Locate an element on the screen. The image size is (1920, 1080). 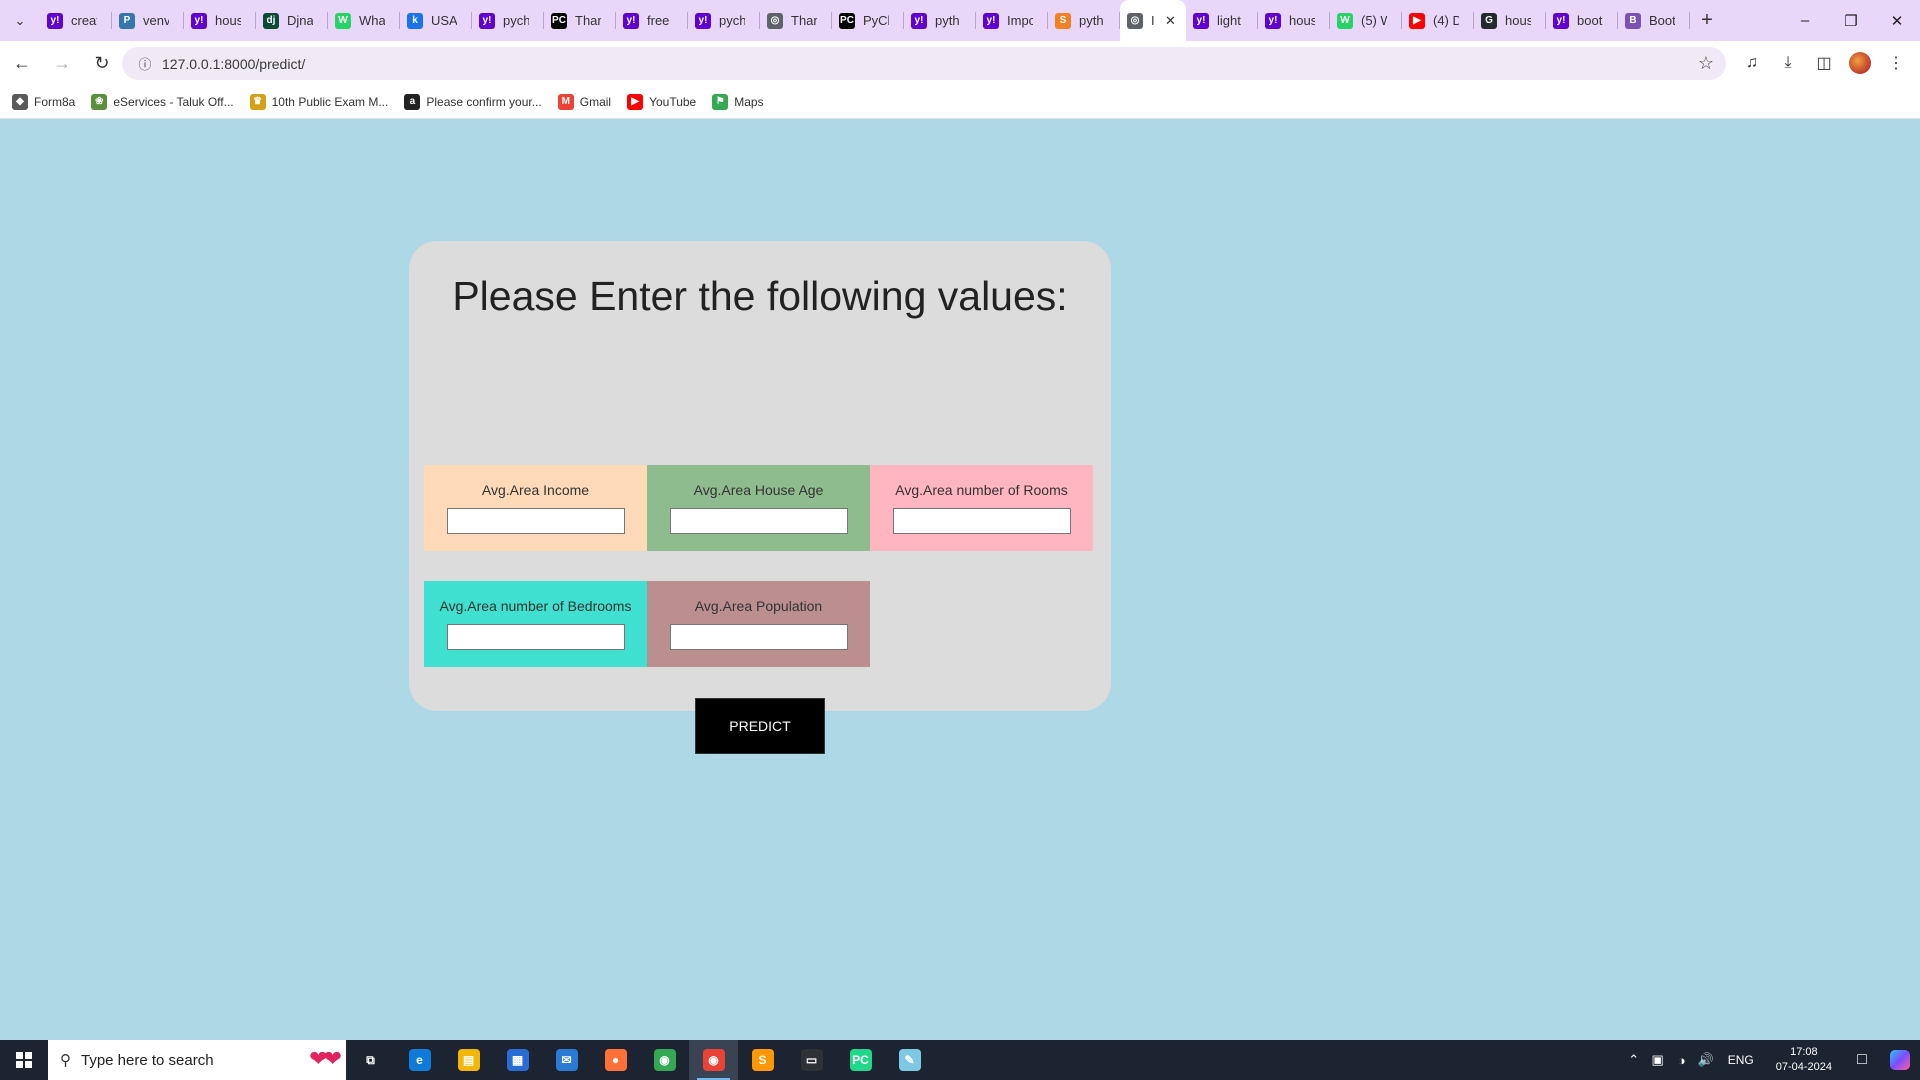
url-text: 127.0.0.1:8000/predict/ is located at coordinates (233, 64).